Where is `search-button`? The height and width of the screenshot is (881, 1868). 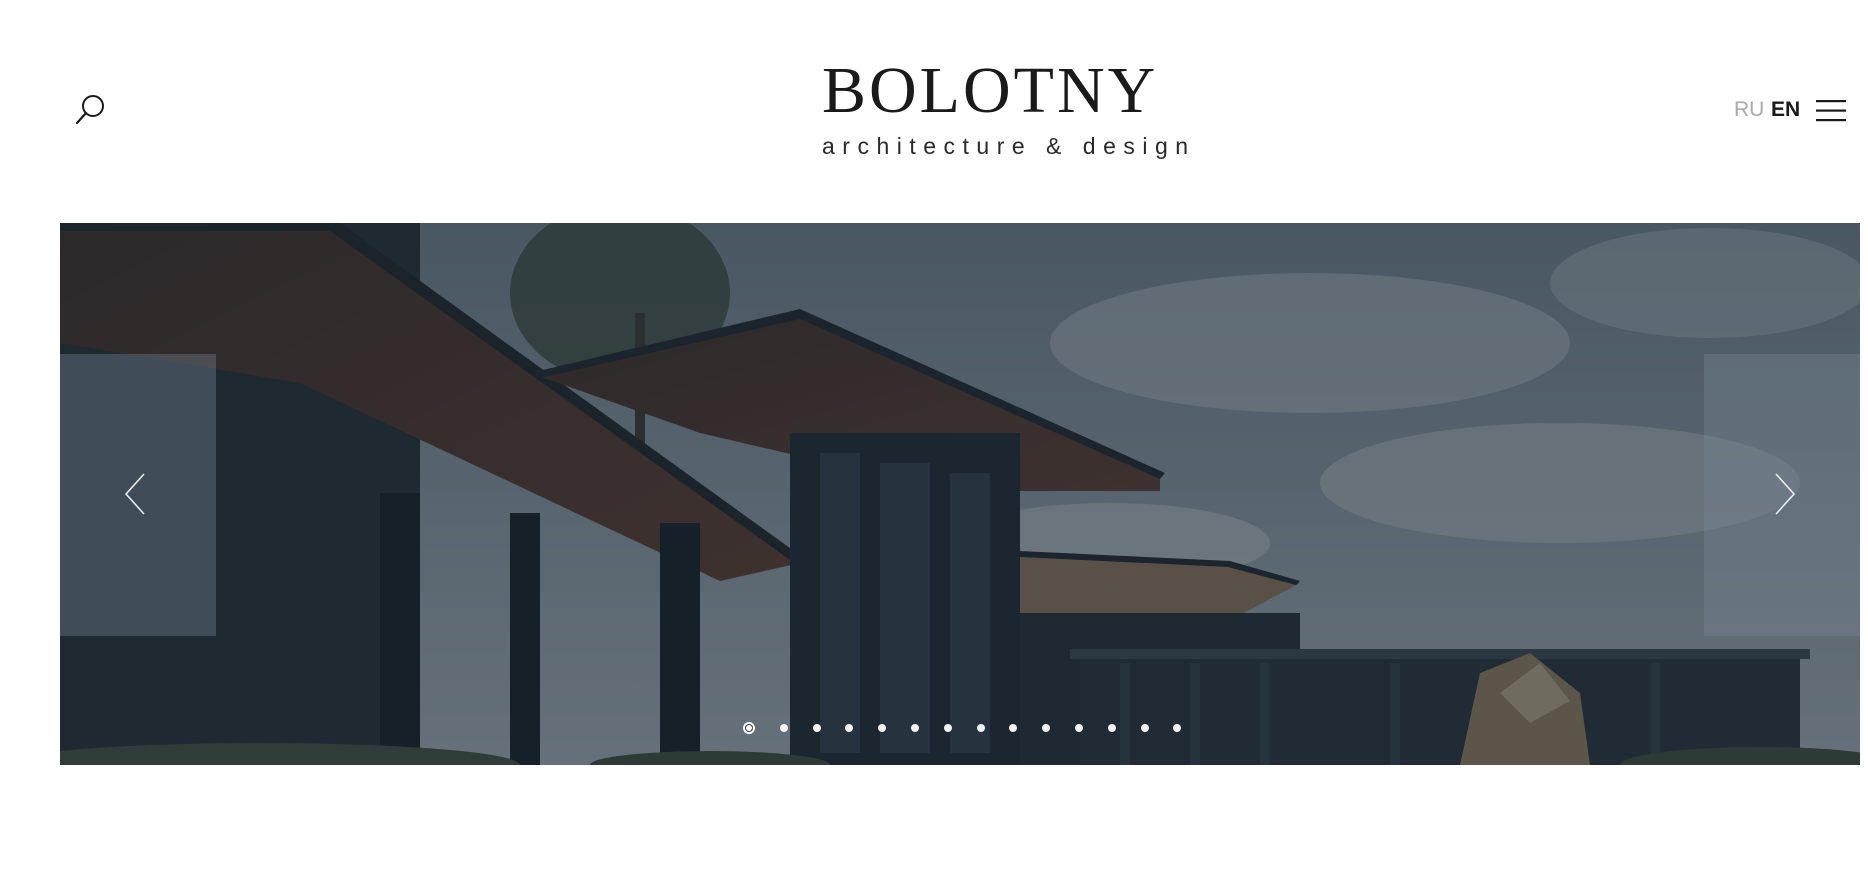 search-button is located at coordinates (91, 109).